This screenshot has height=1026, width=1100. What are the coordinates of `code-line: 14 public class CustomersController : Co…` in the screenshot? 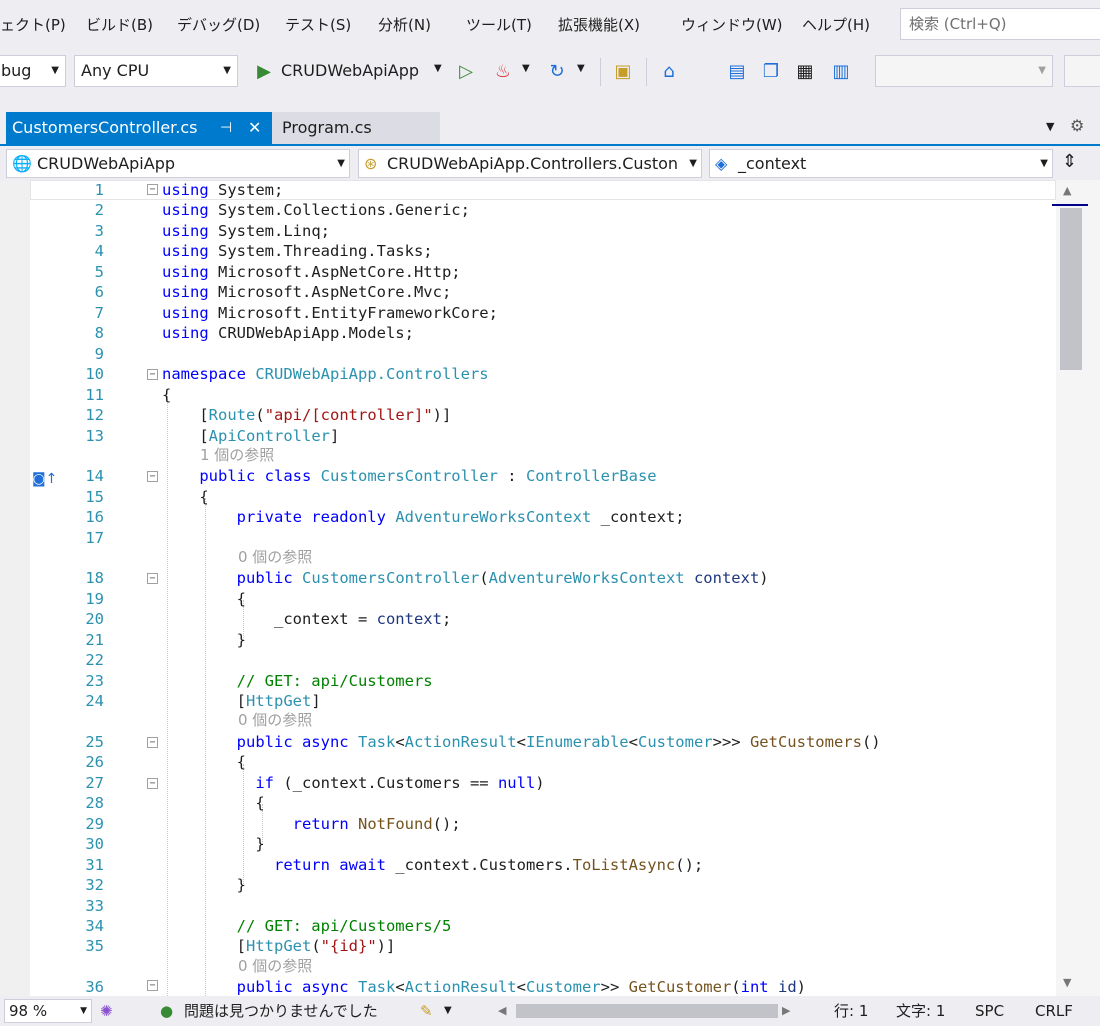 It's located at (371, 476).